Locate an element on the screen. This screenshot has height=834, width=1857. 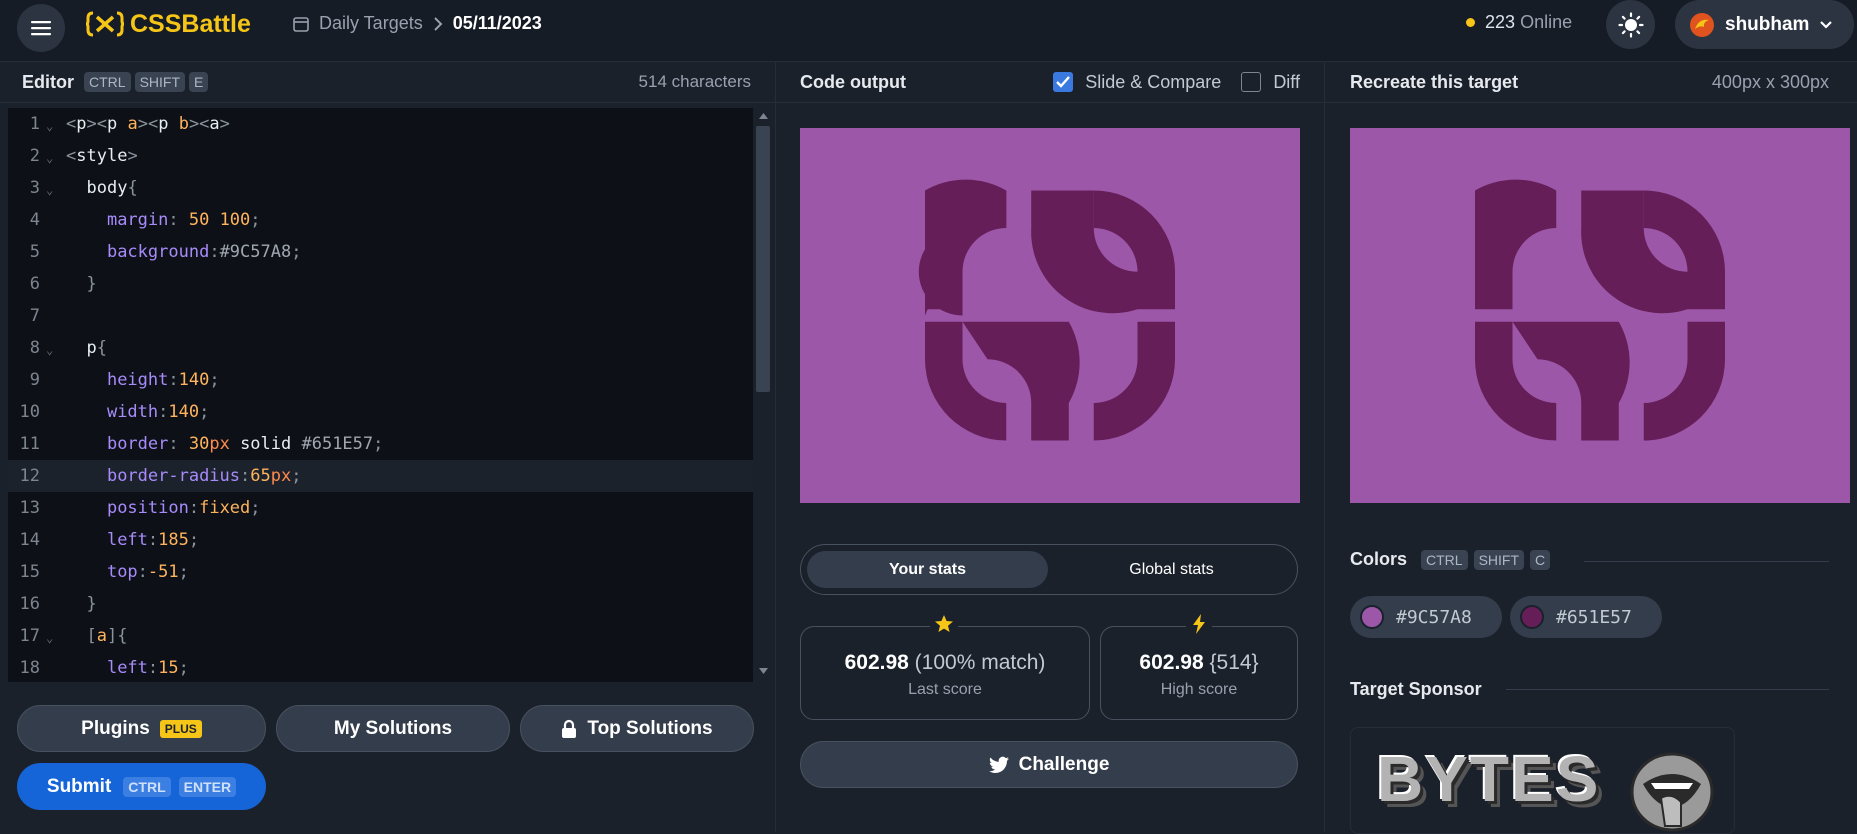
online-count: 223 is located at coordinates (1500, 22).